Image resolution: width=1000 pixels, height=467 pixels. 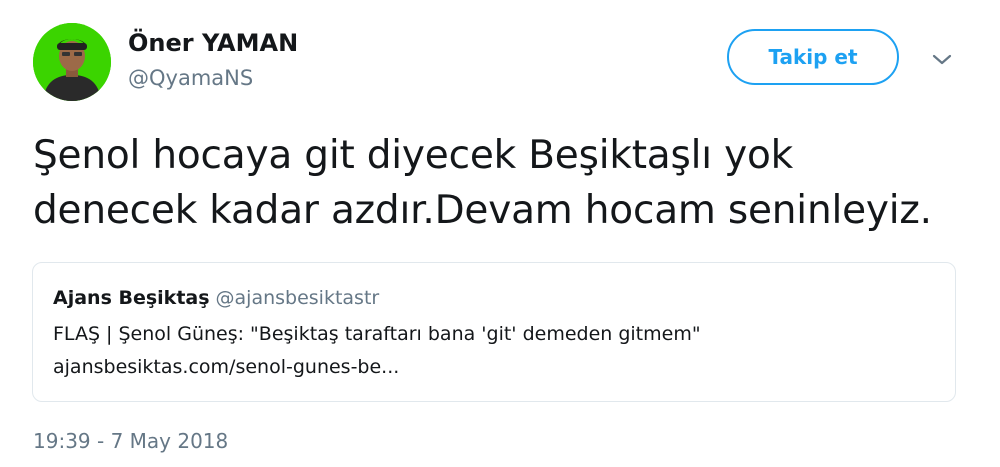 What do you see at coordinates (813, 57) in the screenshot?
I see `follow-button: Takip et` at bounding box center [813, 57].